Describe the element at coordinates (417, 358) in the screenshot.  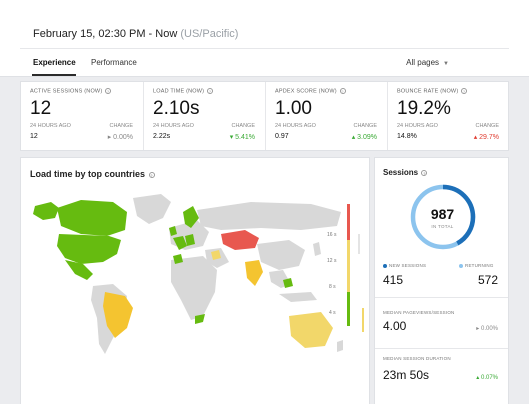
I see `median-duration-label: MEDIAN SESSION DURATION` at that location.